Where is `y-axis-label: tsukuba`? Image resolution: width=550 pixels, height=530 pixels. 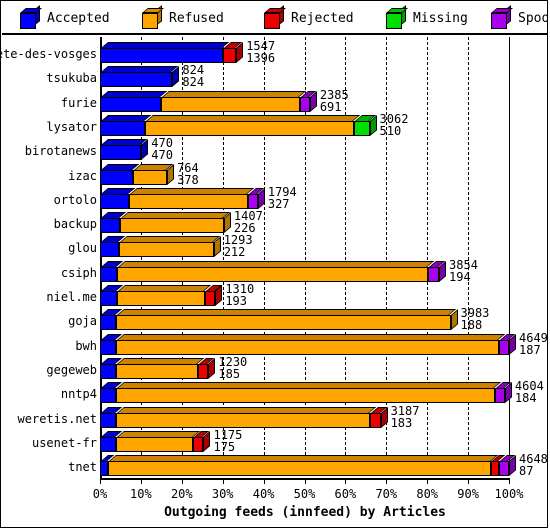
y-axis-label: tsukuba is located at coordinates (71, 78).